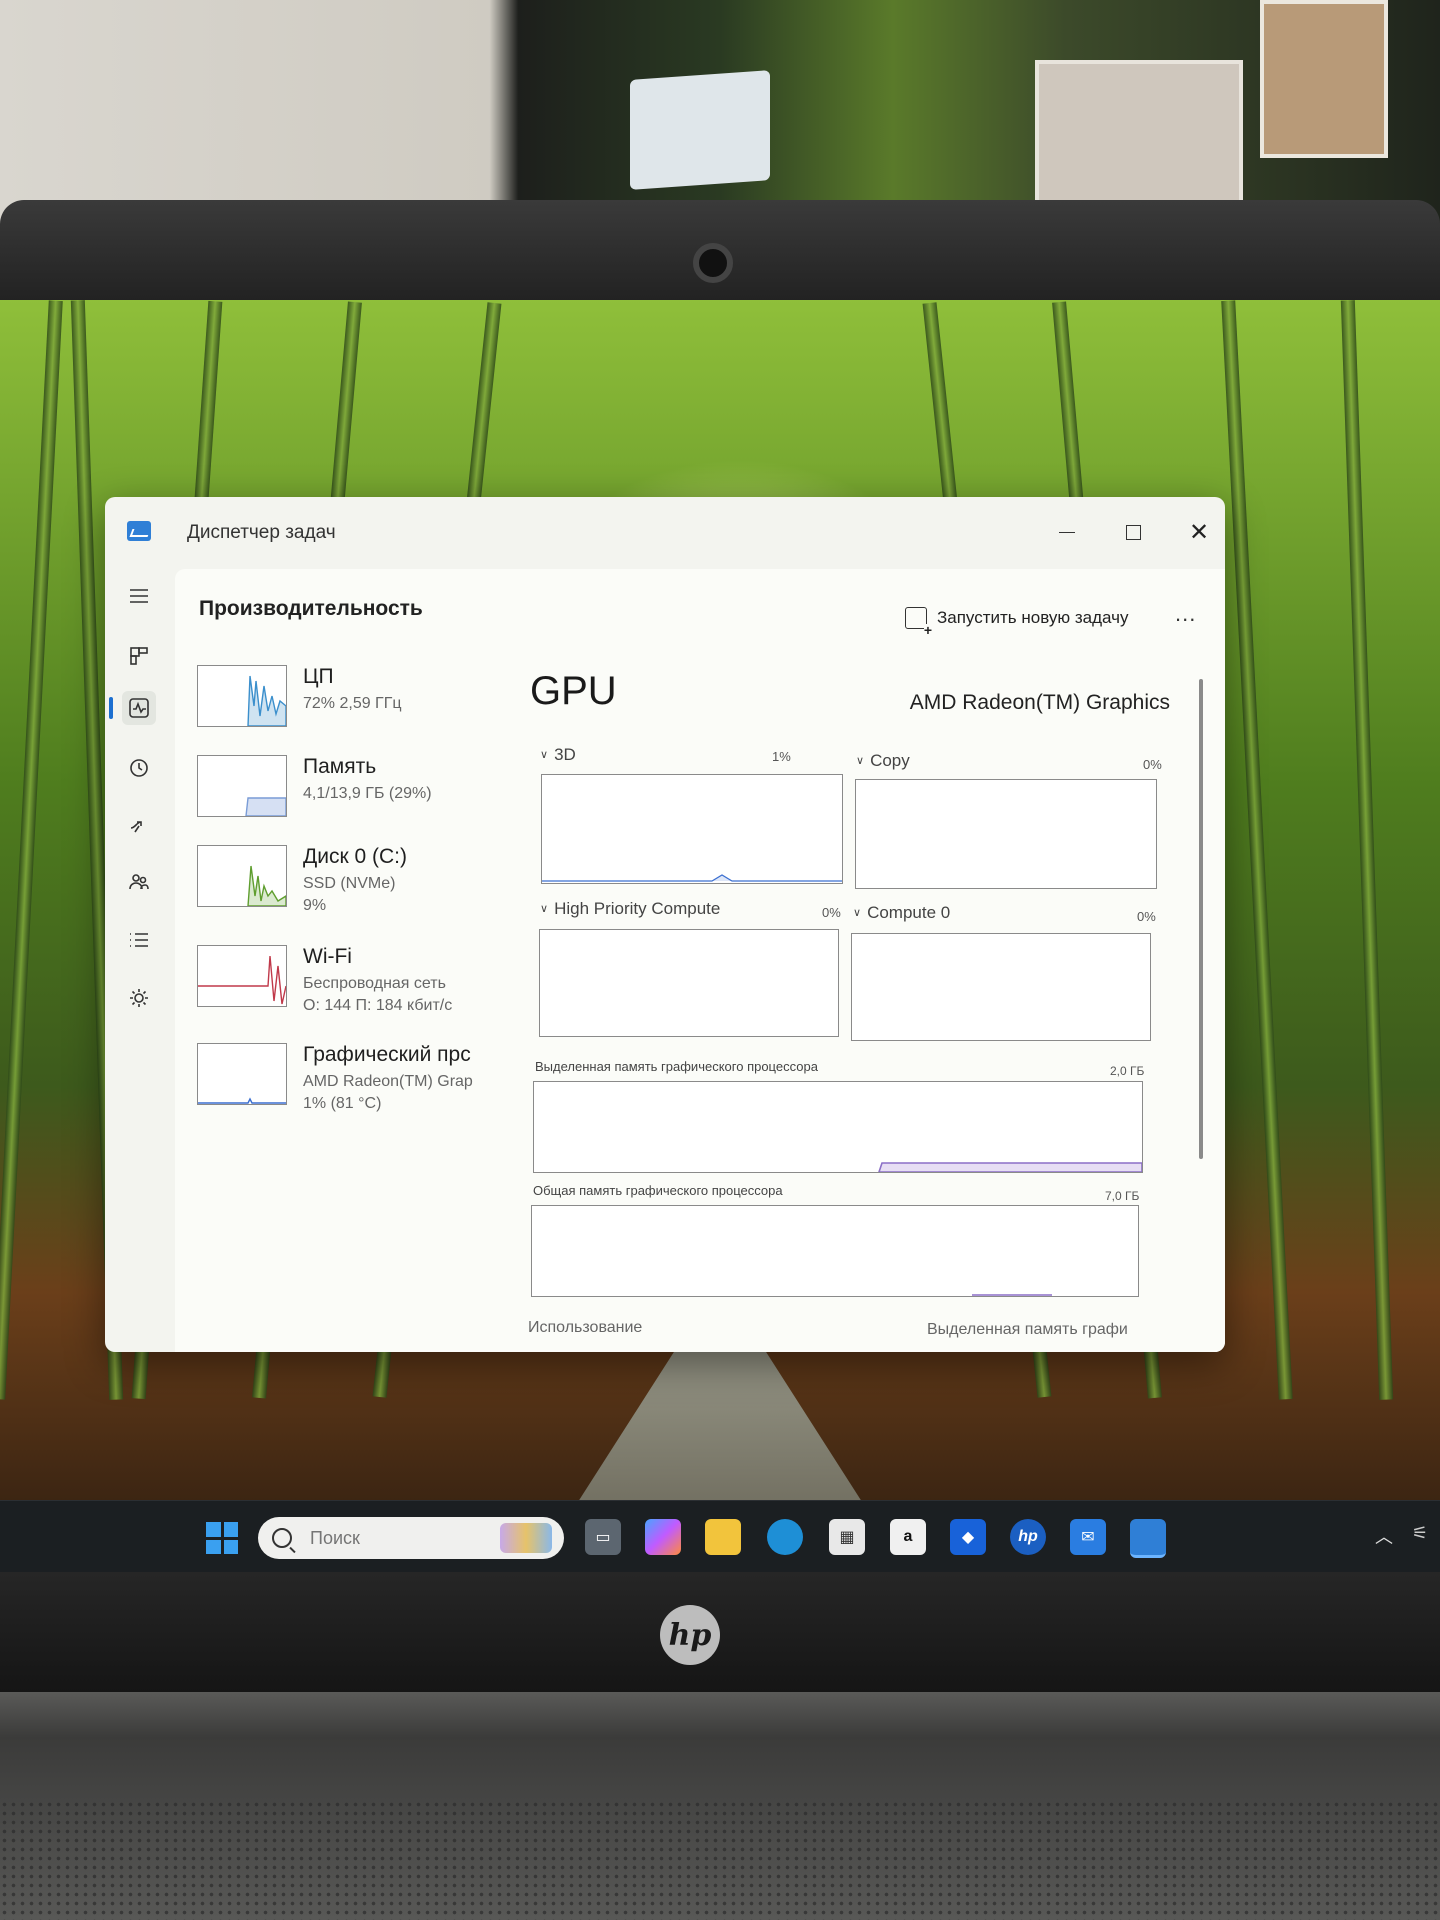 This screenshot has width=1440, height=1920. I want to click on run-new-task-button: Запустить новую задачу, so click(1017, 621).